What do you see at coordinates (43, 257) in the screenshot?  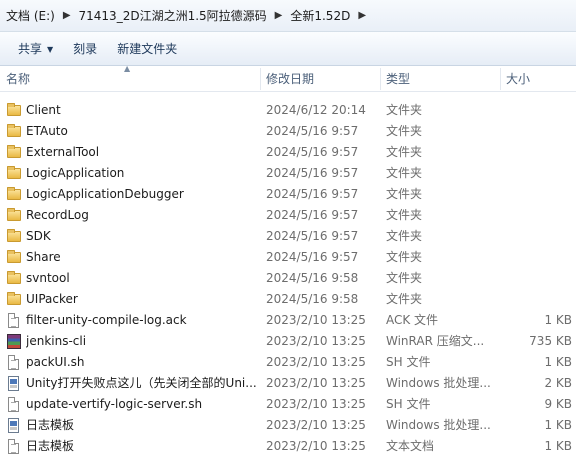 I see `file-name: Share` at bounding box center [43, 257].